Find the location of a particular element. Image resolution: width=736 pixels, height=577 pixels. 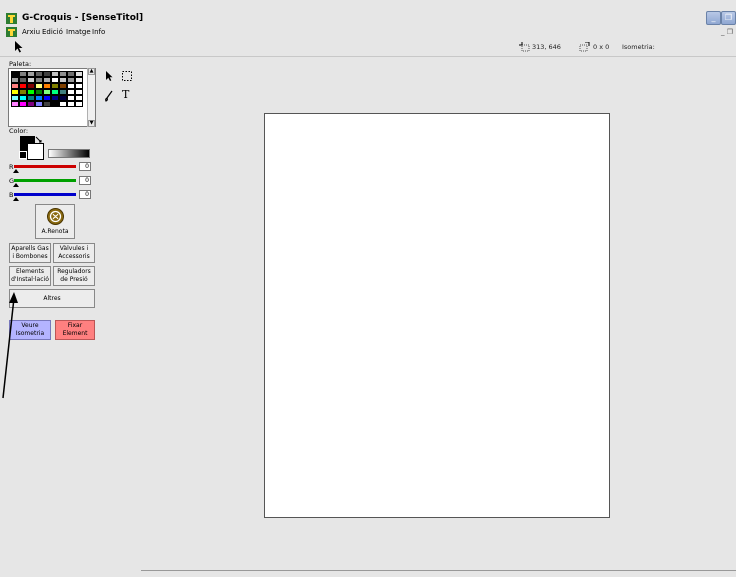

annotation-arrow-icon is located at coordinates (10, 345).